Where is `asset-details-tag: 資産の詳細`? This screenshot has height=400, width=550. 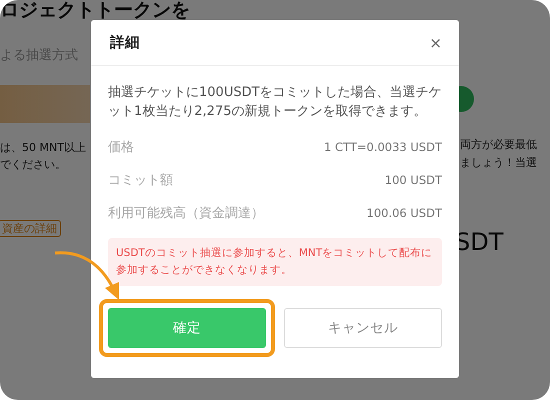
asset-details-tag: 資産の詳細 is located at coordinates (30, 228).